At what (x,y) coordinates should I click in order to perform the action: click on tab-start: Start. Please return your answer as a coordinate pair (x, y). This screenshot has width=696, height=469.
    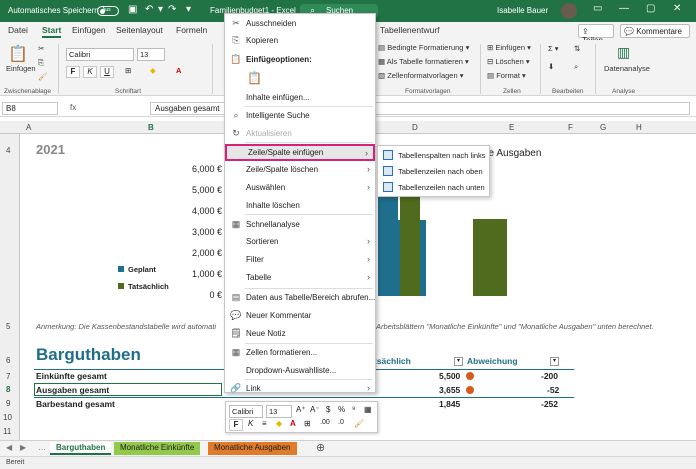
    Looking at the image, I should click on (52, 31).